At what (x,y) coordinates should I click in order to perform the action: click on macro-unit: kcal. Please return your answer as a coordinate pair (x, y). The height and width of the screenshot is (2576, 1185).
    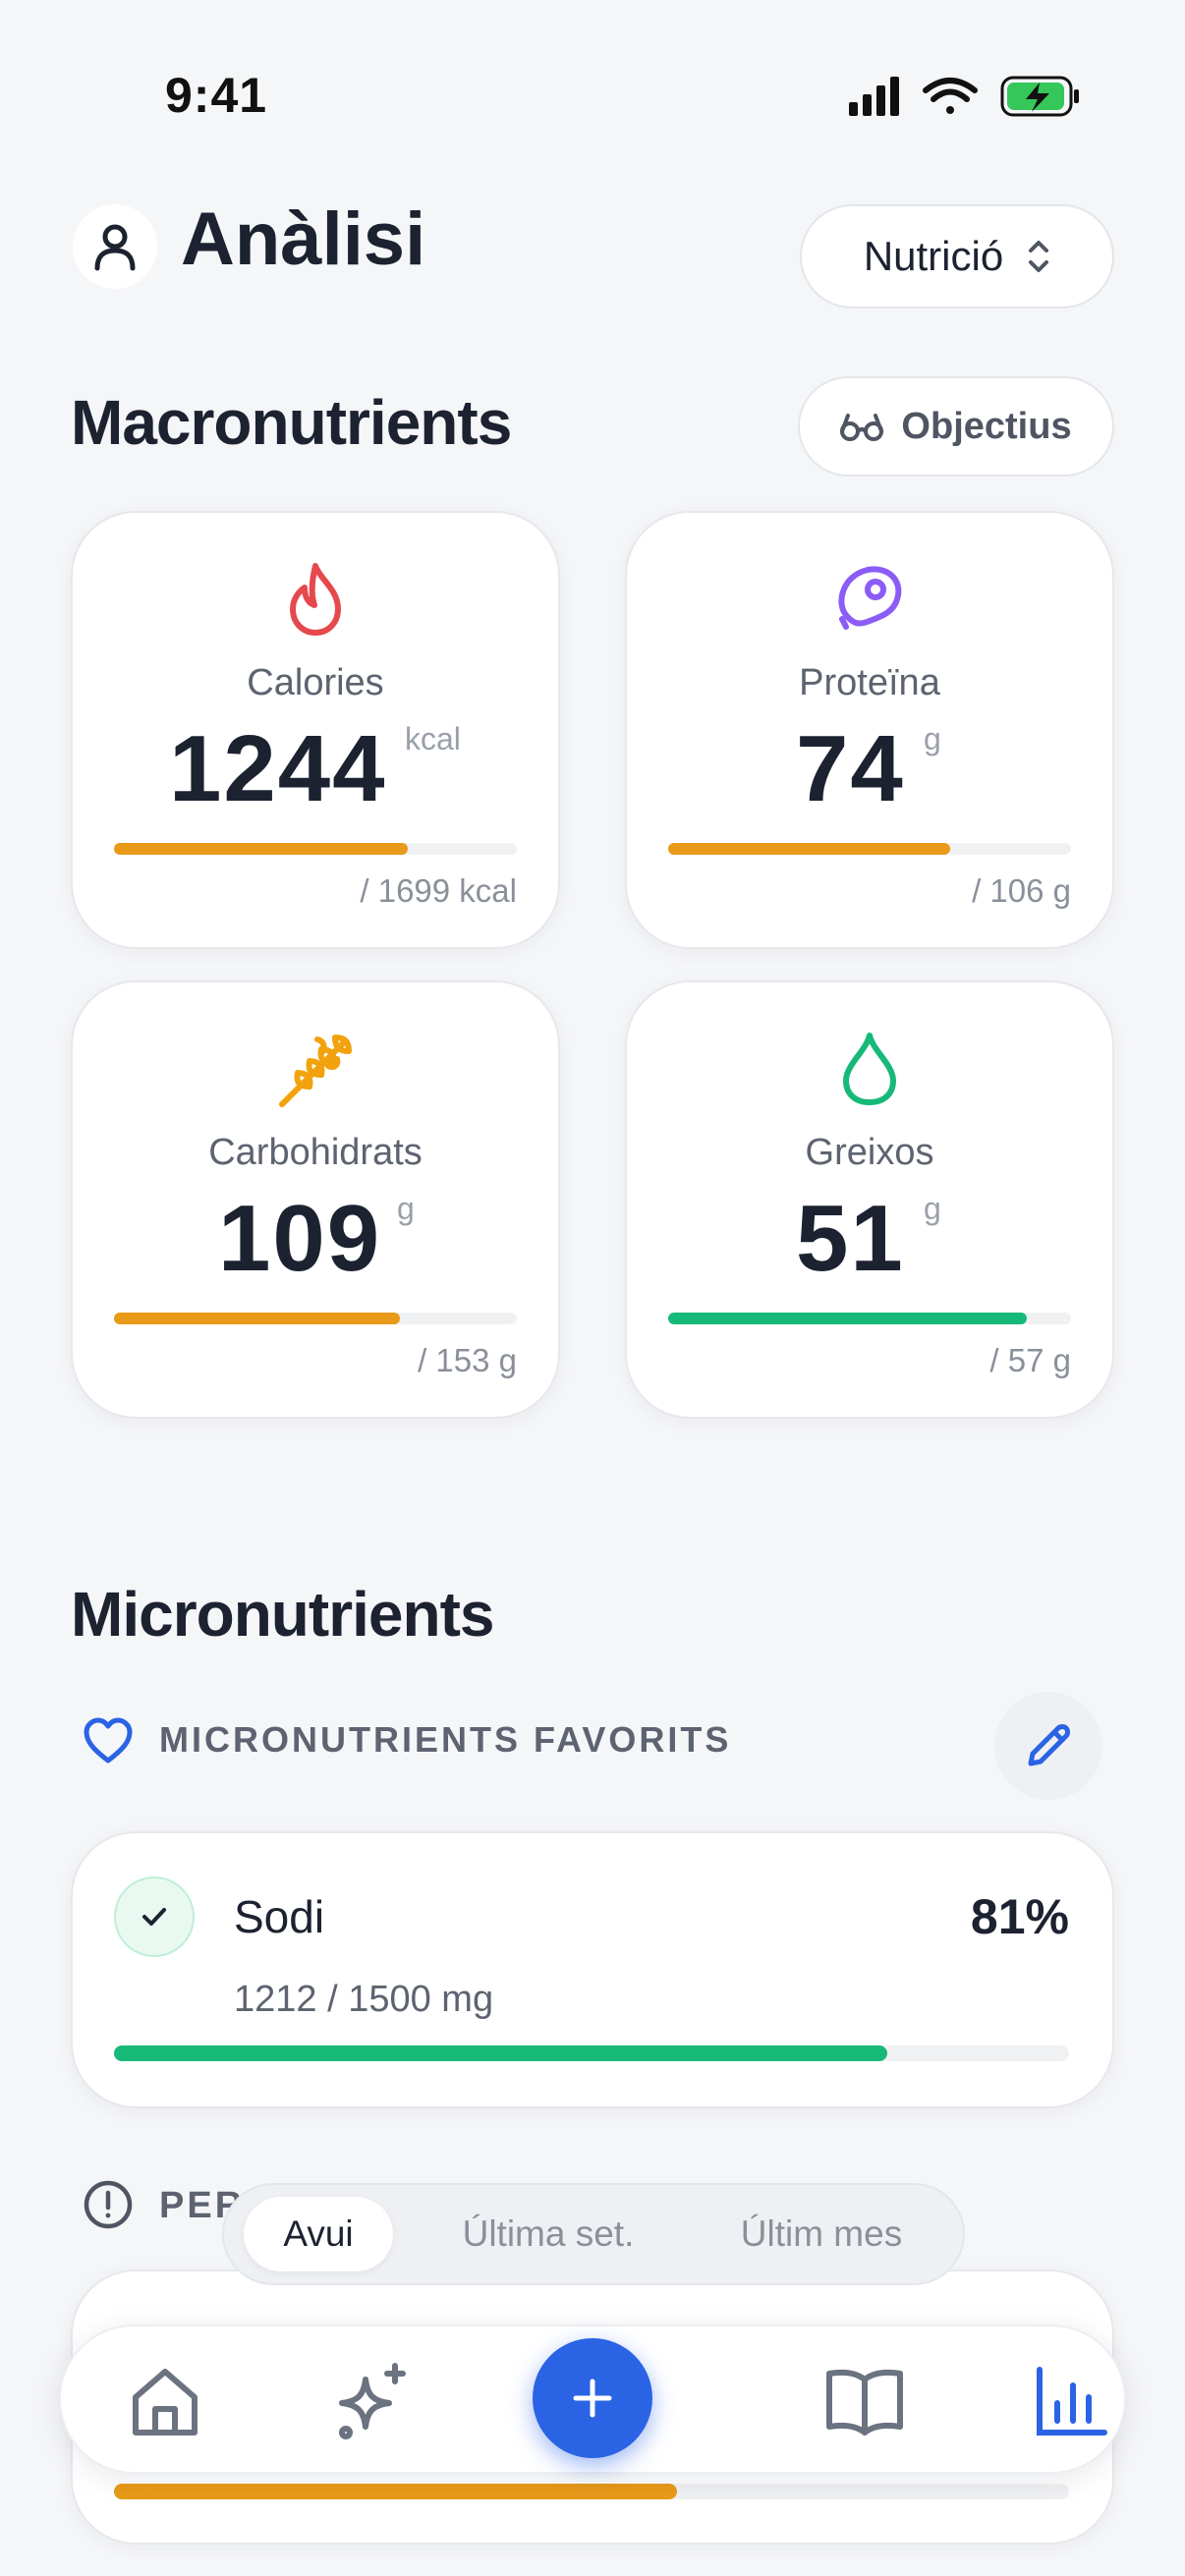
    Looking at the image, I should click on (433, 738).